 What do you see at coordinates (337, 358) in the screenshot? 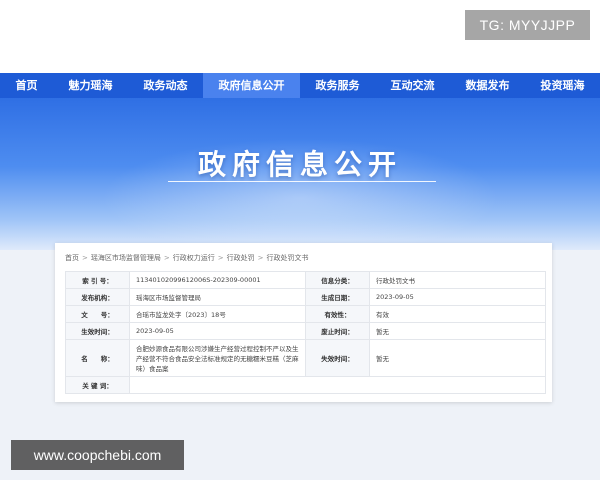
I see `expire-label: 失效时间：` at bounding box center [337, 358].